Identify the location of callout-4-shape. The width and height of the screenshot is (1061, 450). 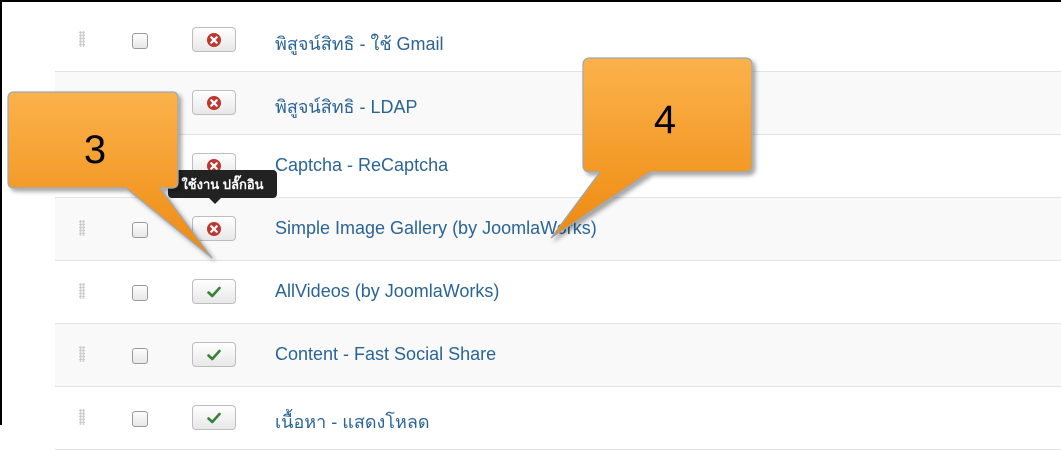
(651, 148).